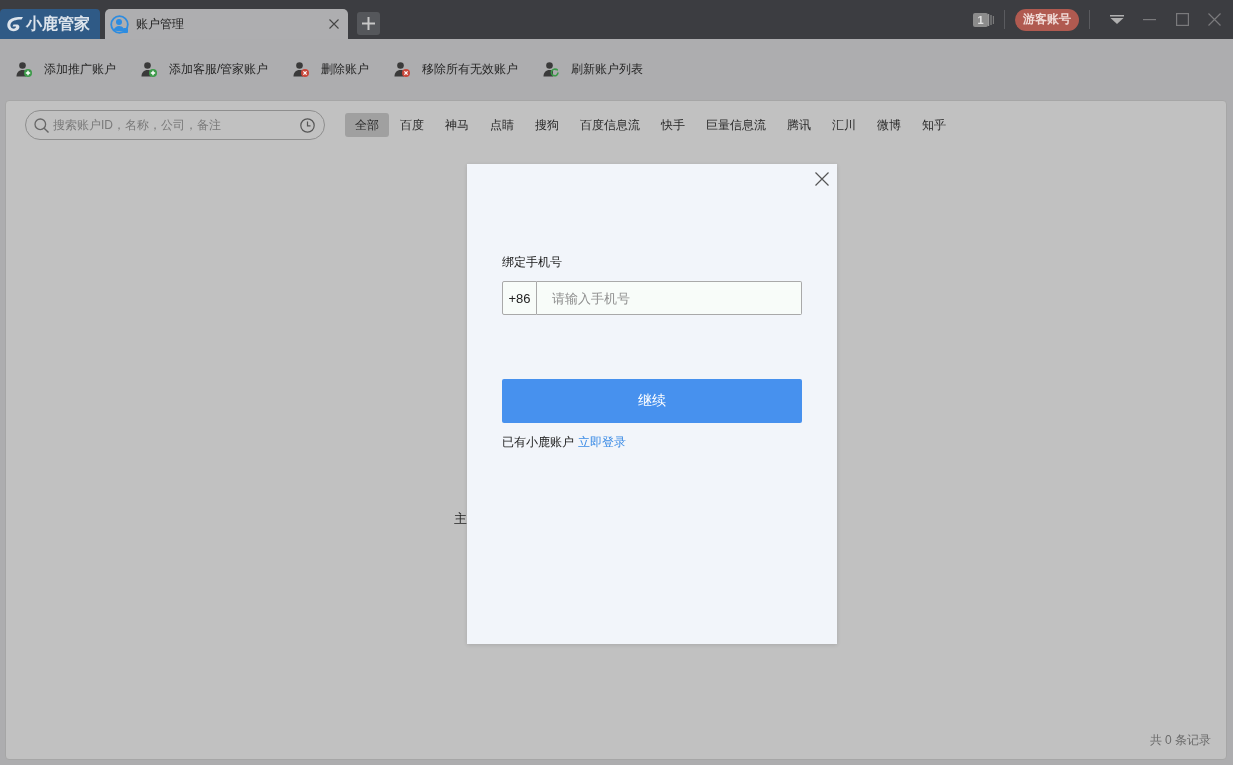 The image size is (1233, 765). I want to click on search-field: 搜索账户ID，名称，公司，备注, so click(175, 125).